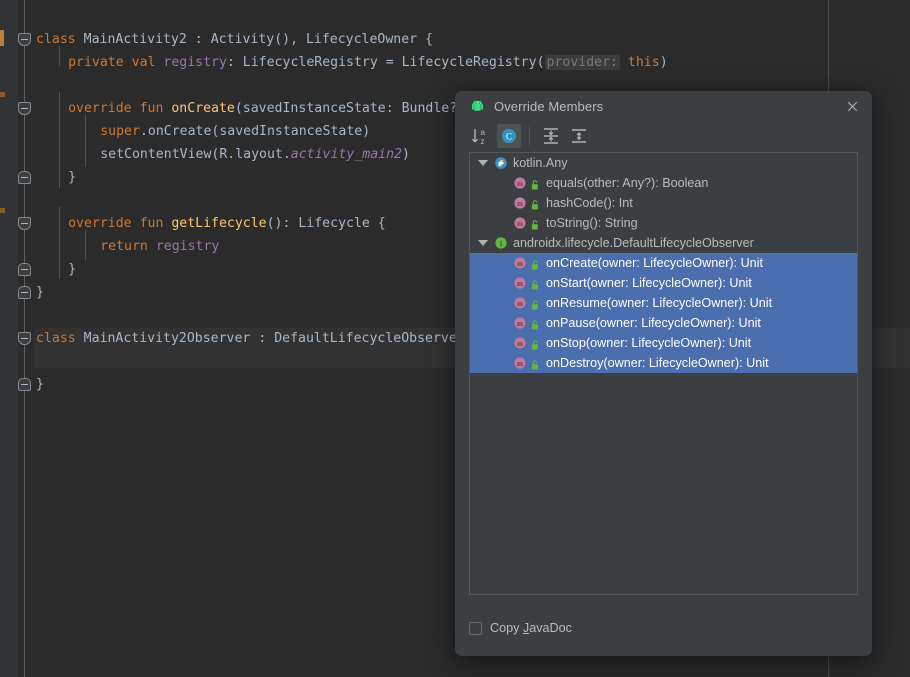 The width and height of the screenshot is (910, 677). I want to click on code-token: MainActivity2Observer, so click(171, 338).